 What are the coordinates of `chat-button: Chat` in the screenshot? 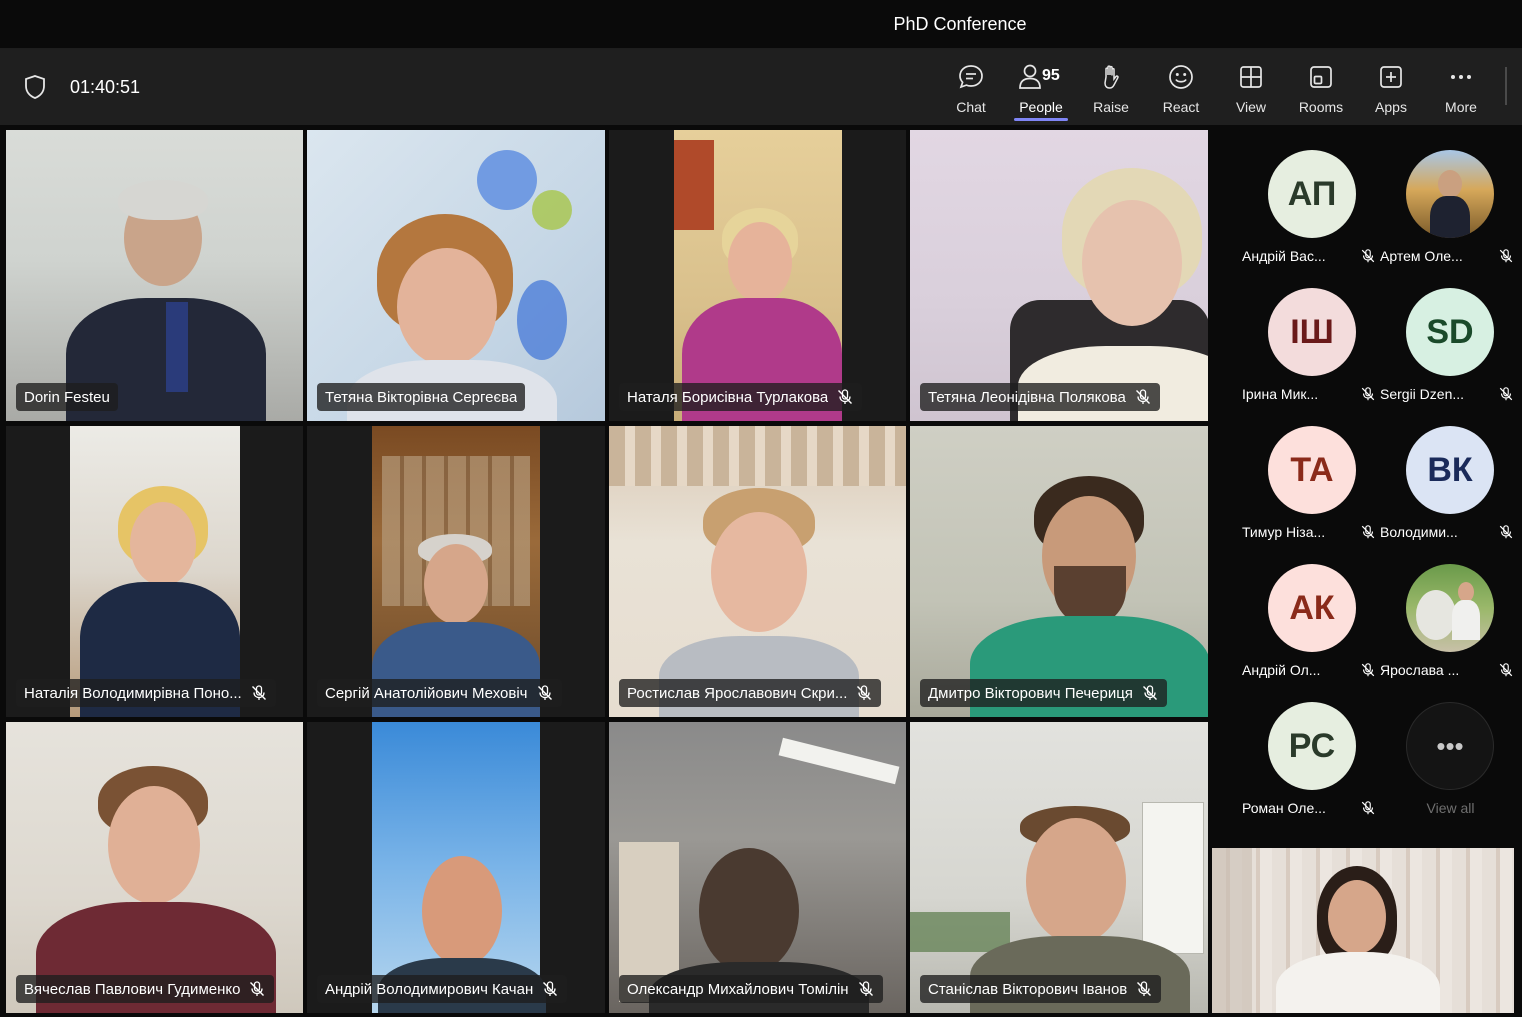 It's located at (971, 89).